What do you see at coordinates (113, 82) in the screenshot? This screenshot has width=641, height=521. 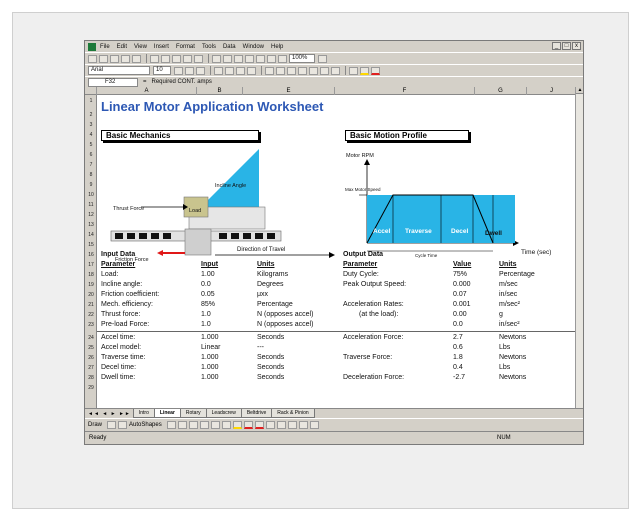 I see `name-box: F32` at bounding box center [113, 82].